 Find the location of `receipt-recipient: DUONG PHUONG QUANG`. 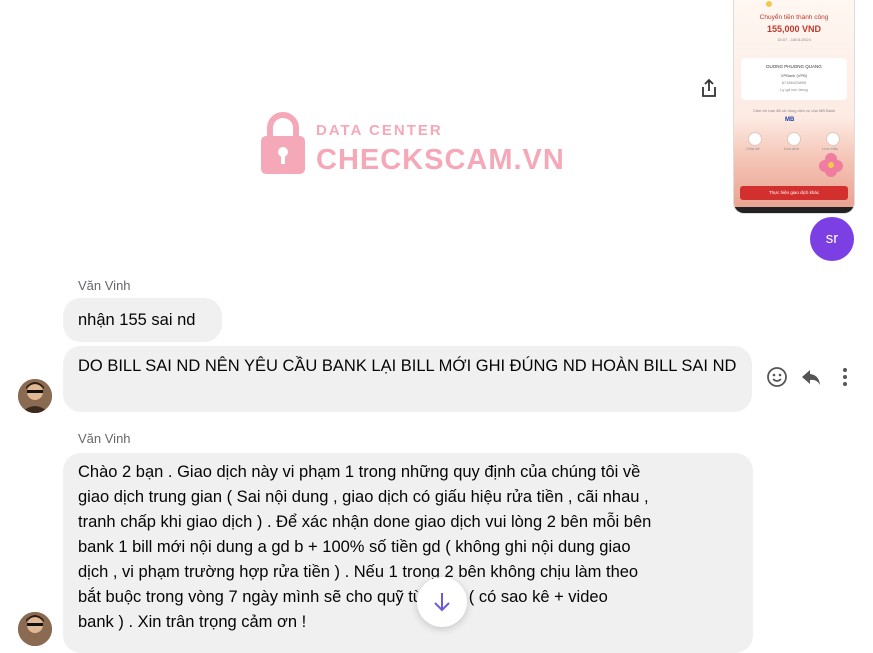

receipt-recipient: DUONG PHUONG QUANG is located at coordinates (794, 66).